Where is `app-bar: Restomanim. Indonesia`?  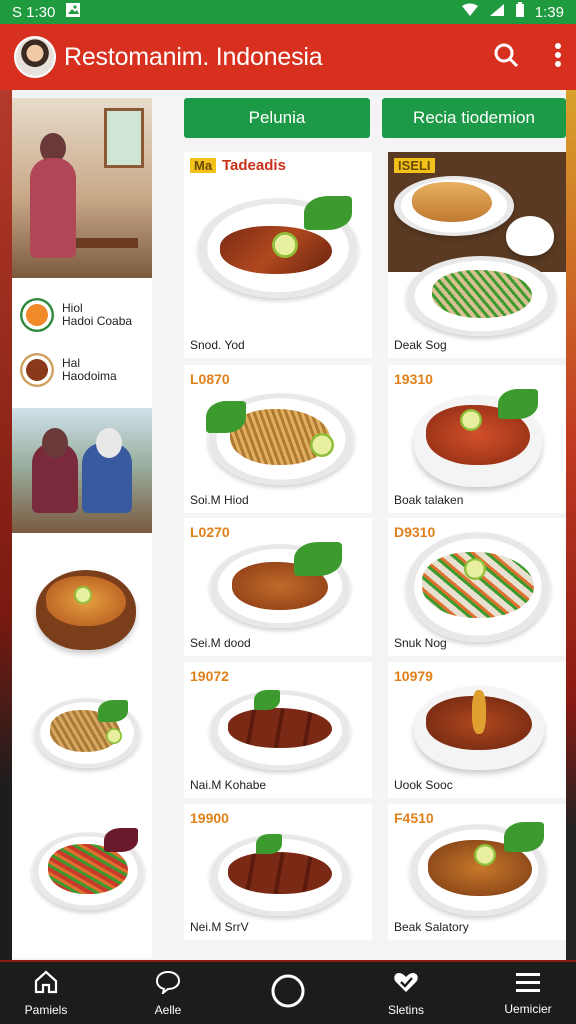
app-bar: Restomanim. Indonesia is located at coordinates (288, 57).